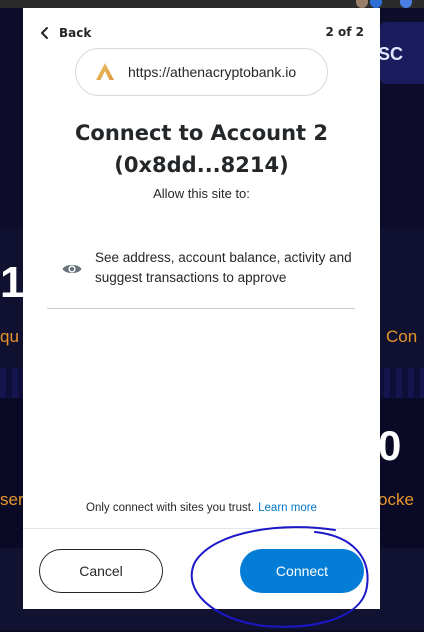  I want to click on site-url: https://athenacryptobank.io, so click(212, 72).